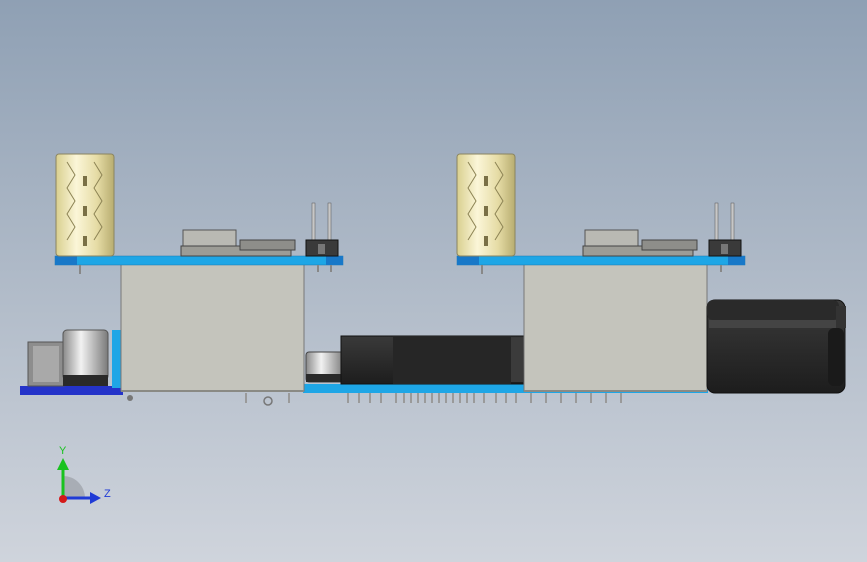 The image size is (867, 562). What do you see at coordinates (212, 326) in the screenshot?
I see `module-body-left` at bounding box center [212, 326].